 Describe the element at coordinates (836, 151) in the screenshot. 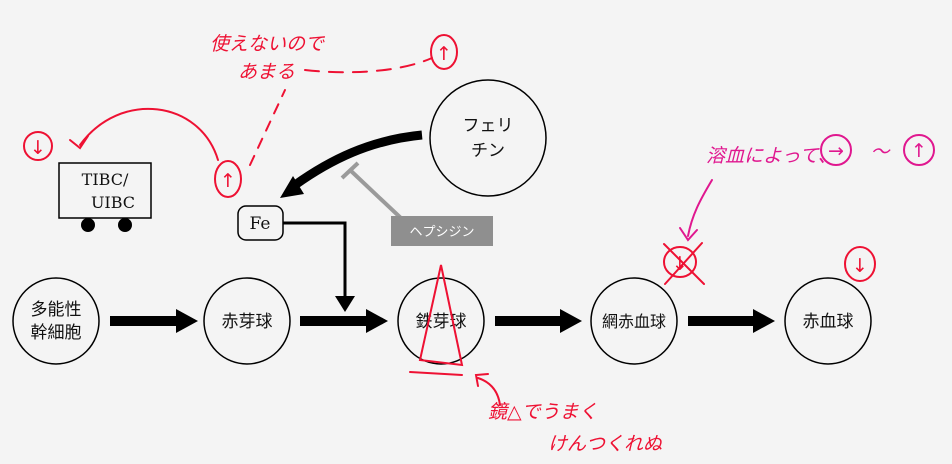

I see `right-icon-glyph: →` at that location.